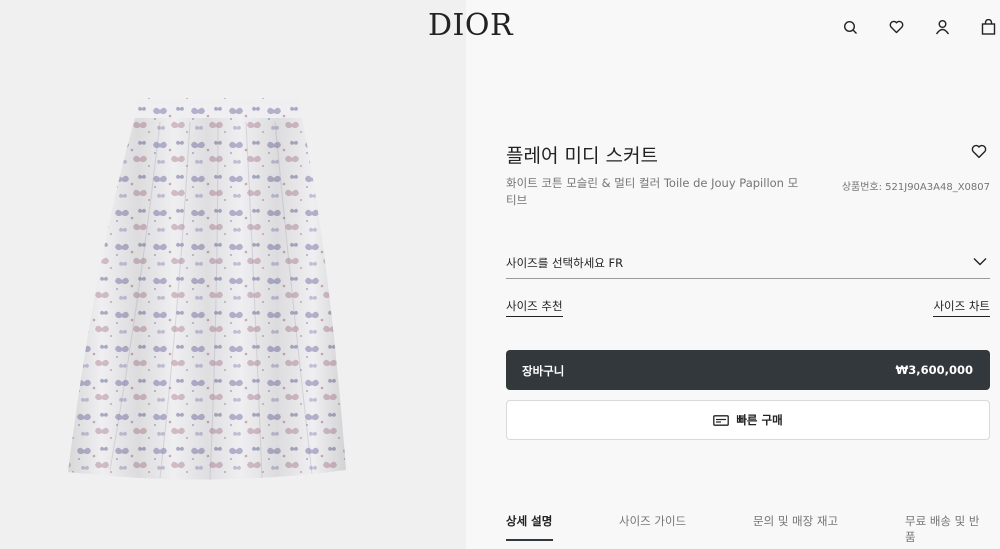  What do you see at coordinates (543, 371) in the screenshot?
I see `cart-label: 장바구니` at bounding box center [543, 371].